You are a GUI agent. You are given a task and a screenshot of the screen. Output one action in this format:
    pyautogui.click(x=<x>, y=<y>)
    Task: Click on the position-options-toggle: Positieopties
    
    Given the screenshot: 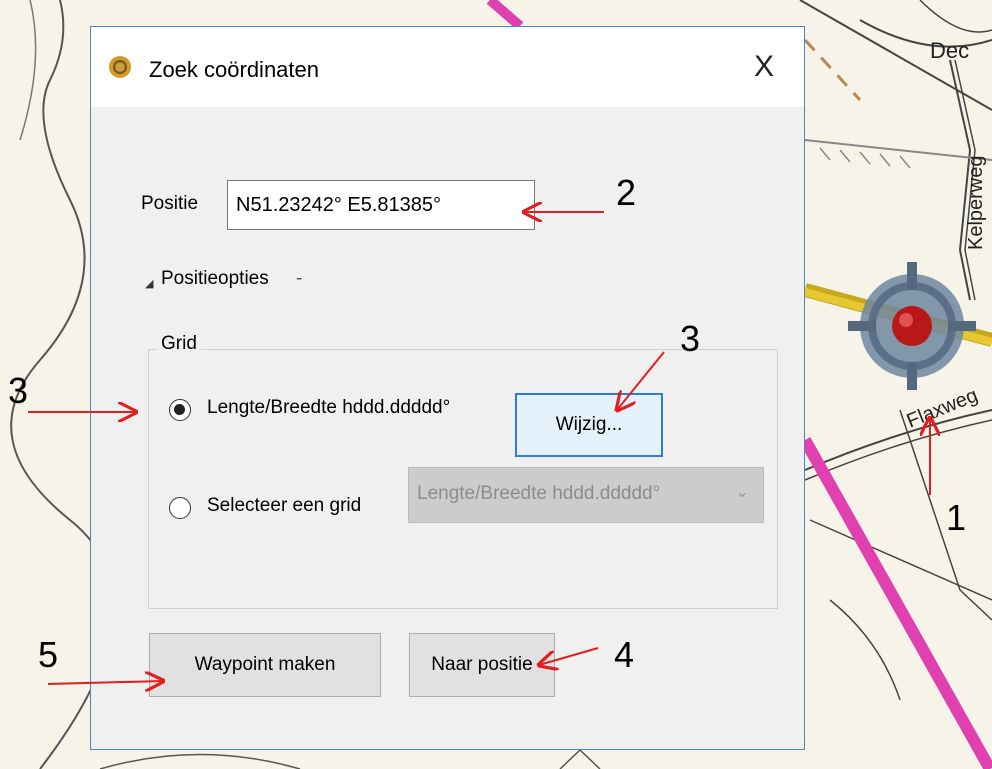 What is the action you would take?
    pyautogui.click(x=215, y=279)
    